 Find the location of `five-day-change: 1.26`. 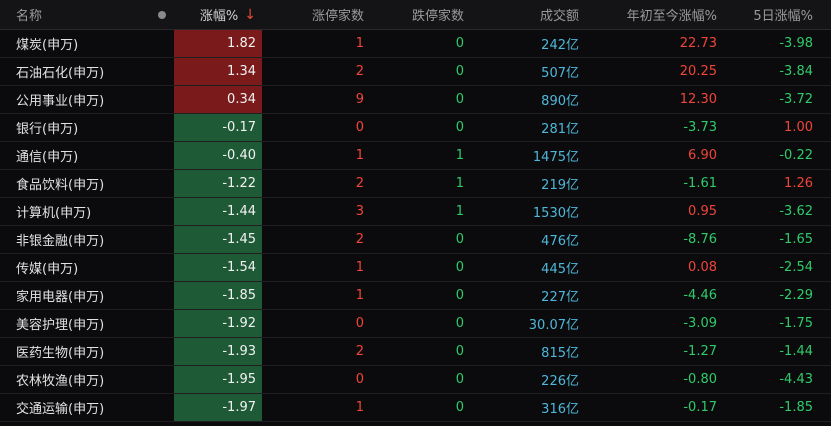

five-day-change: 1.26 is located at coordinates (798, 183).